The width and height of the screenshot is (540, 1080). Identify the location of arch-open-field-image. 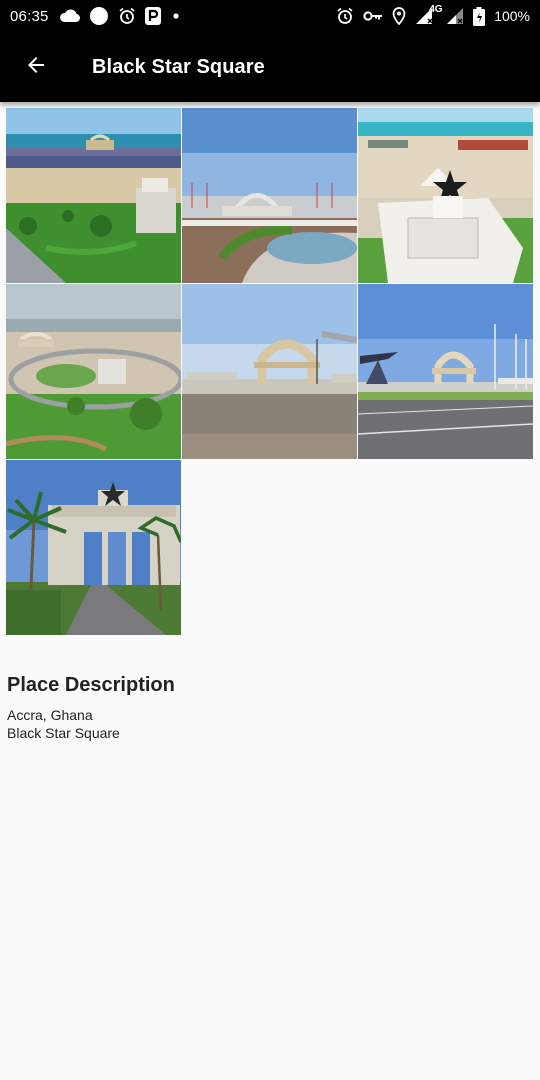
(269, 371).